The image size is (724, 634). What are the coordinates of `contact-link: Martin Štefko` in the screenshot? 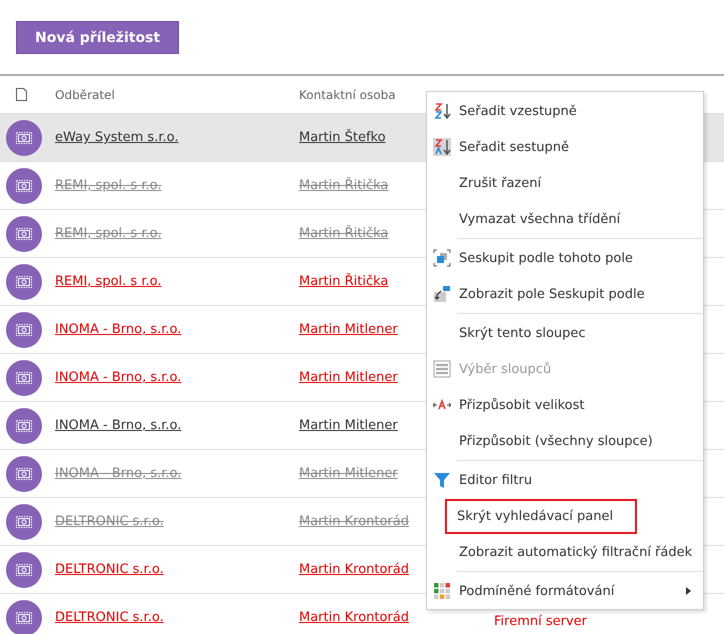 It's located at (342, 137).